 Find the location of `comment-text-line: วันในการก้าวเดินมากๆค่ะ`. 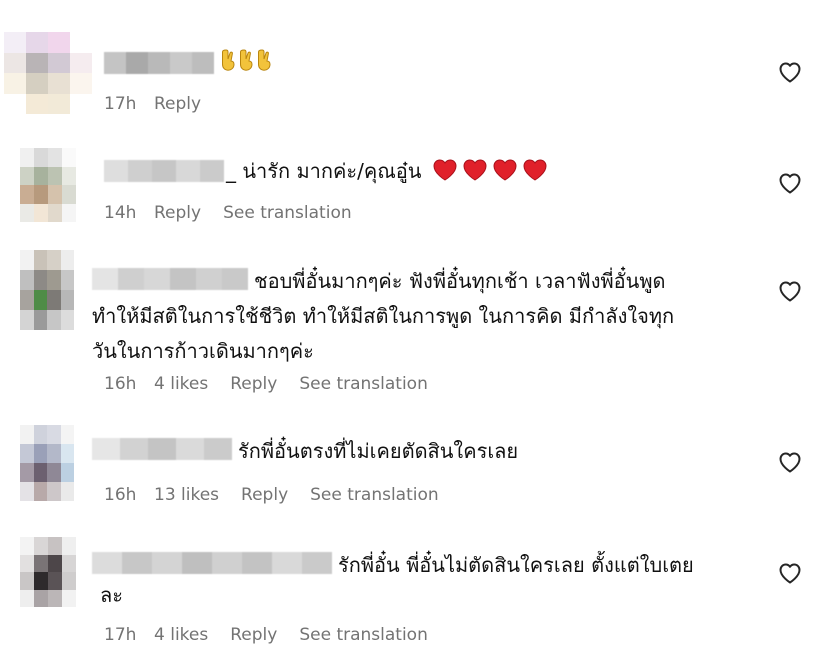

comment-text-line: วันในการก้าวเดินมากๆค่ะ is located at coordinates (203, 351).